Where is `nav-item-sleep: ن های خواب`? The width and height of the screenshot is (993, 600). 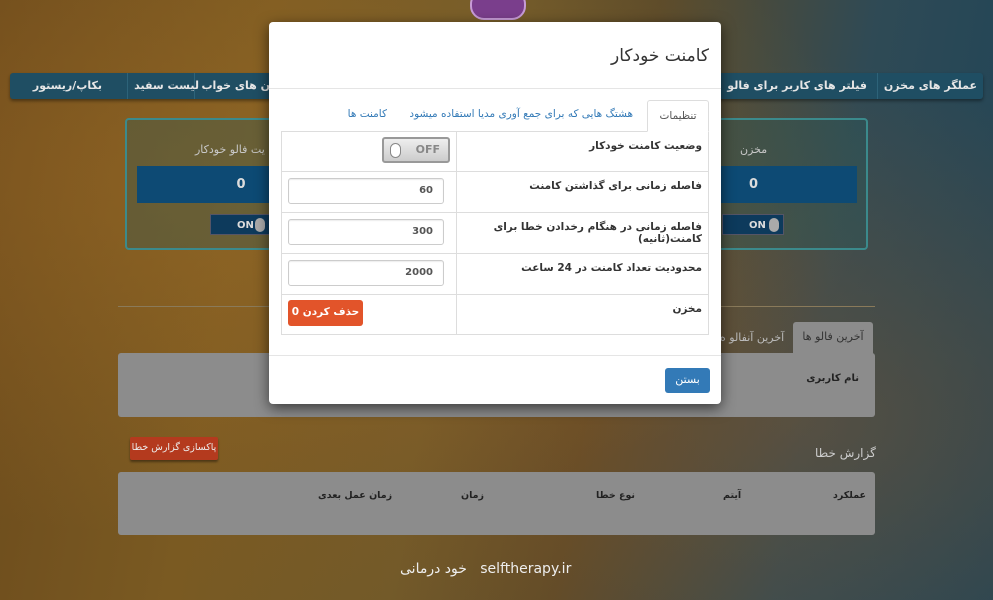 nav-item-sleep: ن های خواب is located at coordinates (235, 86).